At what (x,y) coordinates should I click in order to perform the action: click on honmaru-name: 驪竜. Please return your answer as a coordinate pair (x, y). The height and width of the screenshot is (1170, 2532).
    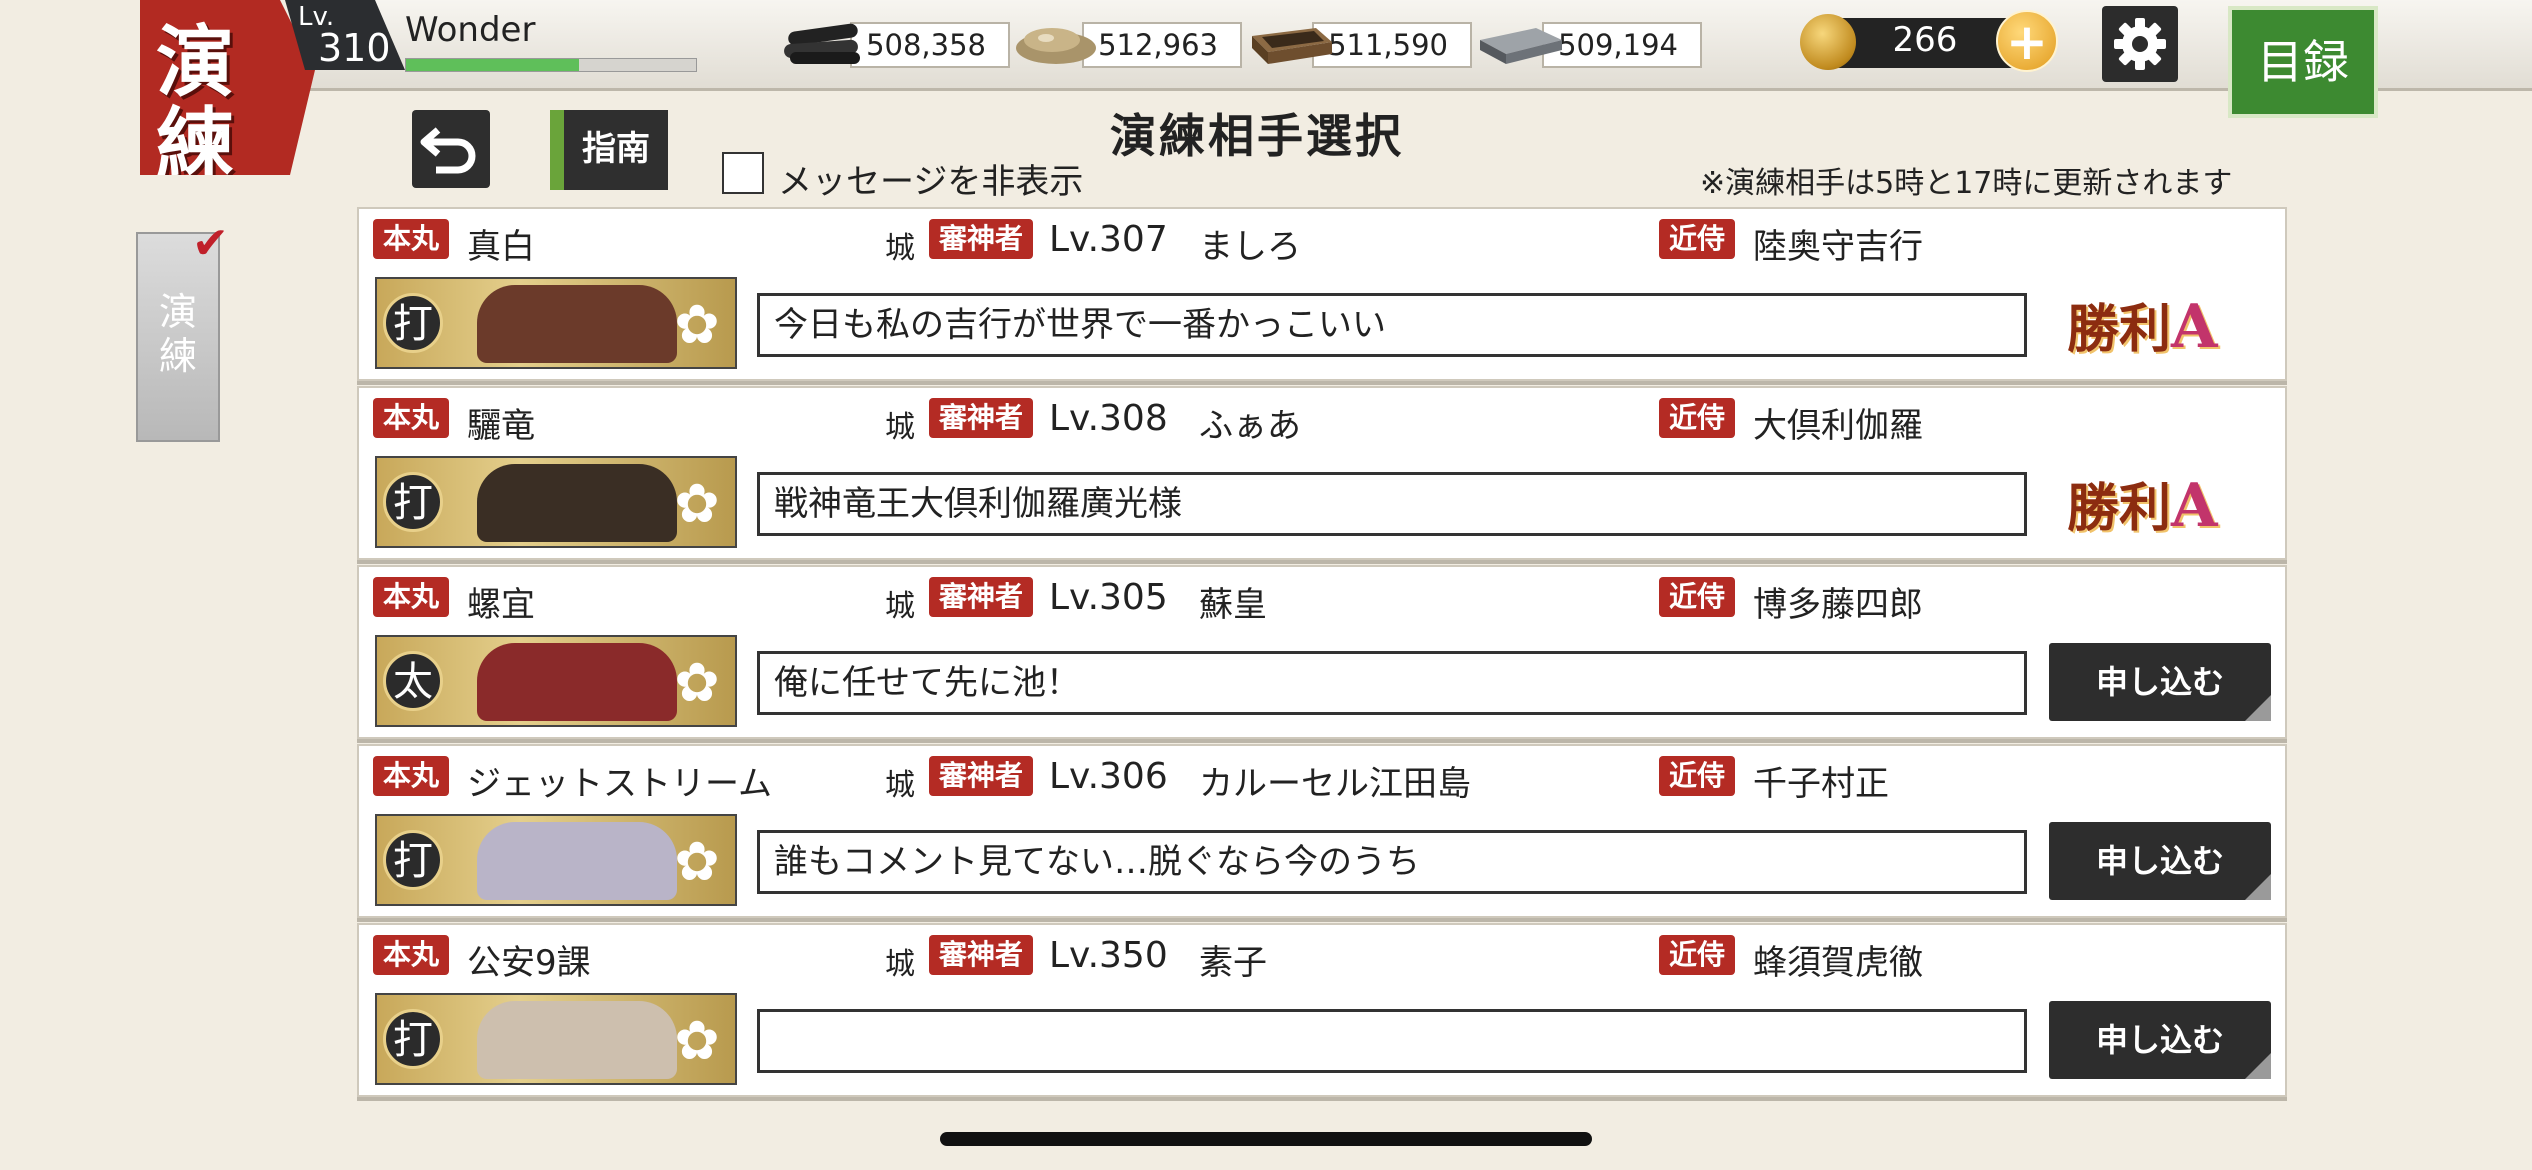
    Looking at the image, I should click on (501, 426).